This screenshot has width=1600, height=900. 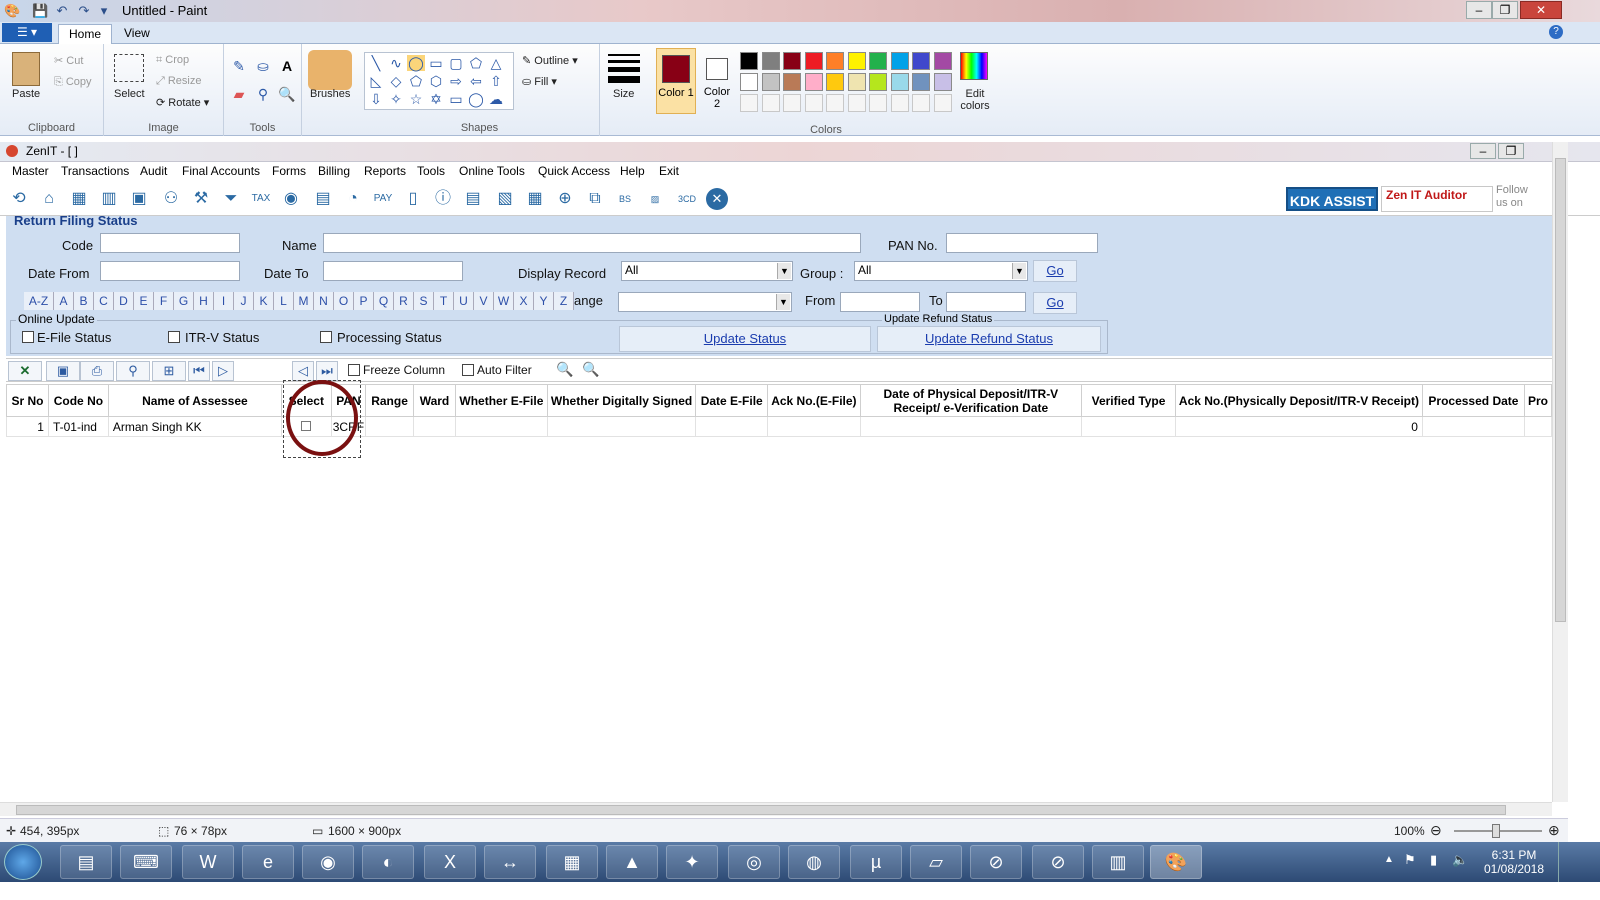 What do you see at coordinates (745, 339) in the screenshot?
I see `update-status-button: Update Status` at bounding box center [745, 339].